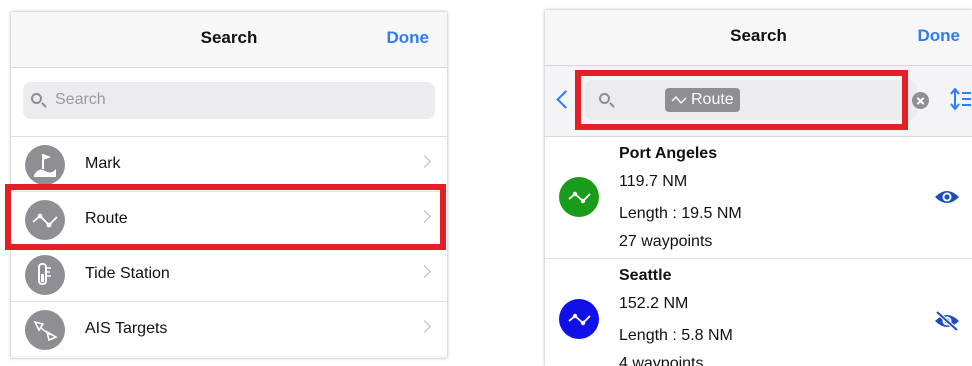 This screenshot has width=972, height=366. Describe the element at coordinates (45, 275) in the screenshot. I see `tide-station-icon` at that location.